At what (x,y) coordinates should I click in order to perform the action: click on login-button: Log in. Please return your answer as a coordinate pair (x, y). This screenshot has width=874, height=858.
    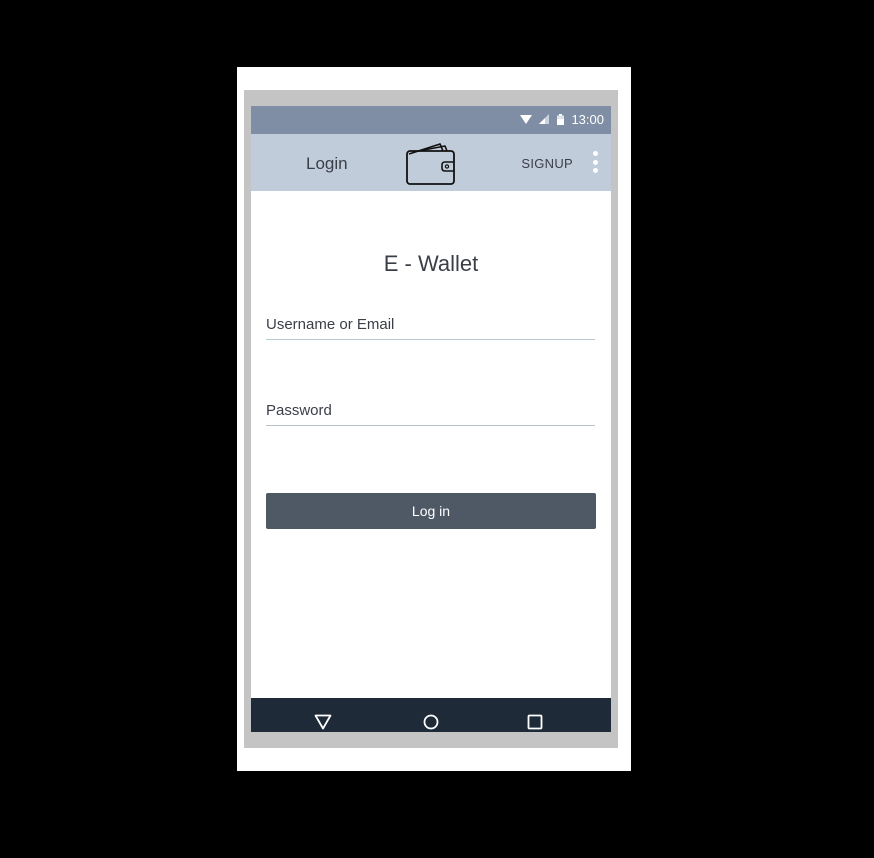
    Looking at the image, I should click on (431, 511).